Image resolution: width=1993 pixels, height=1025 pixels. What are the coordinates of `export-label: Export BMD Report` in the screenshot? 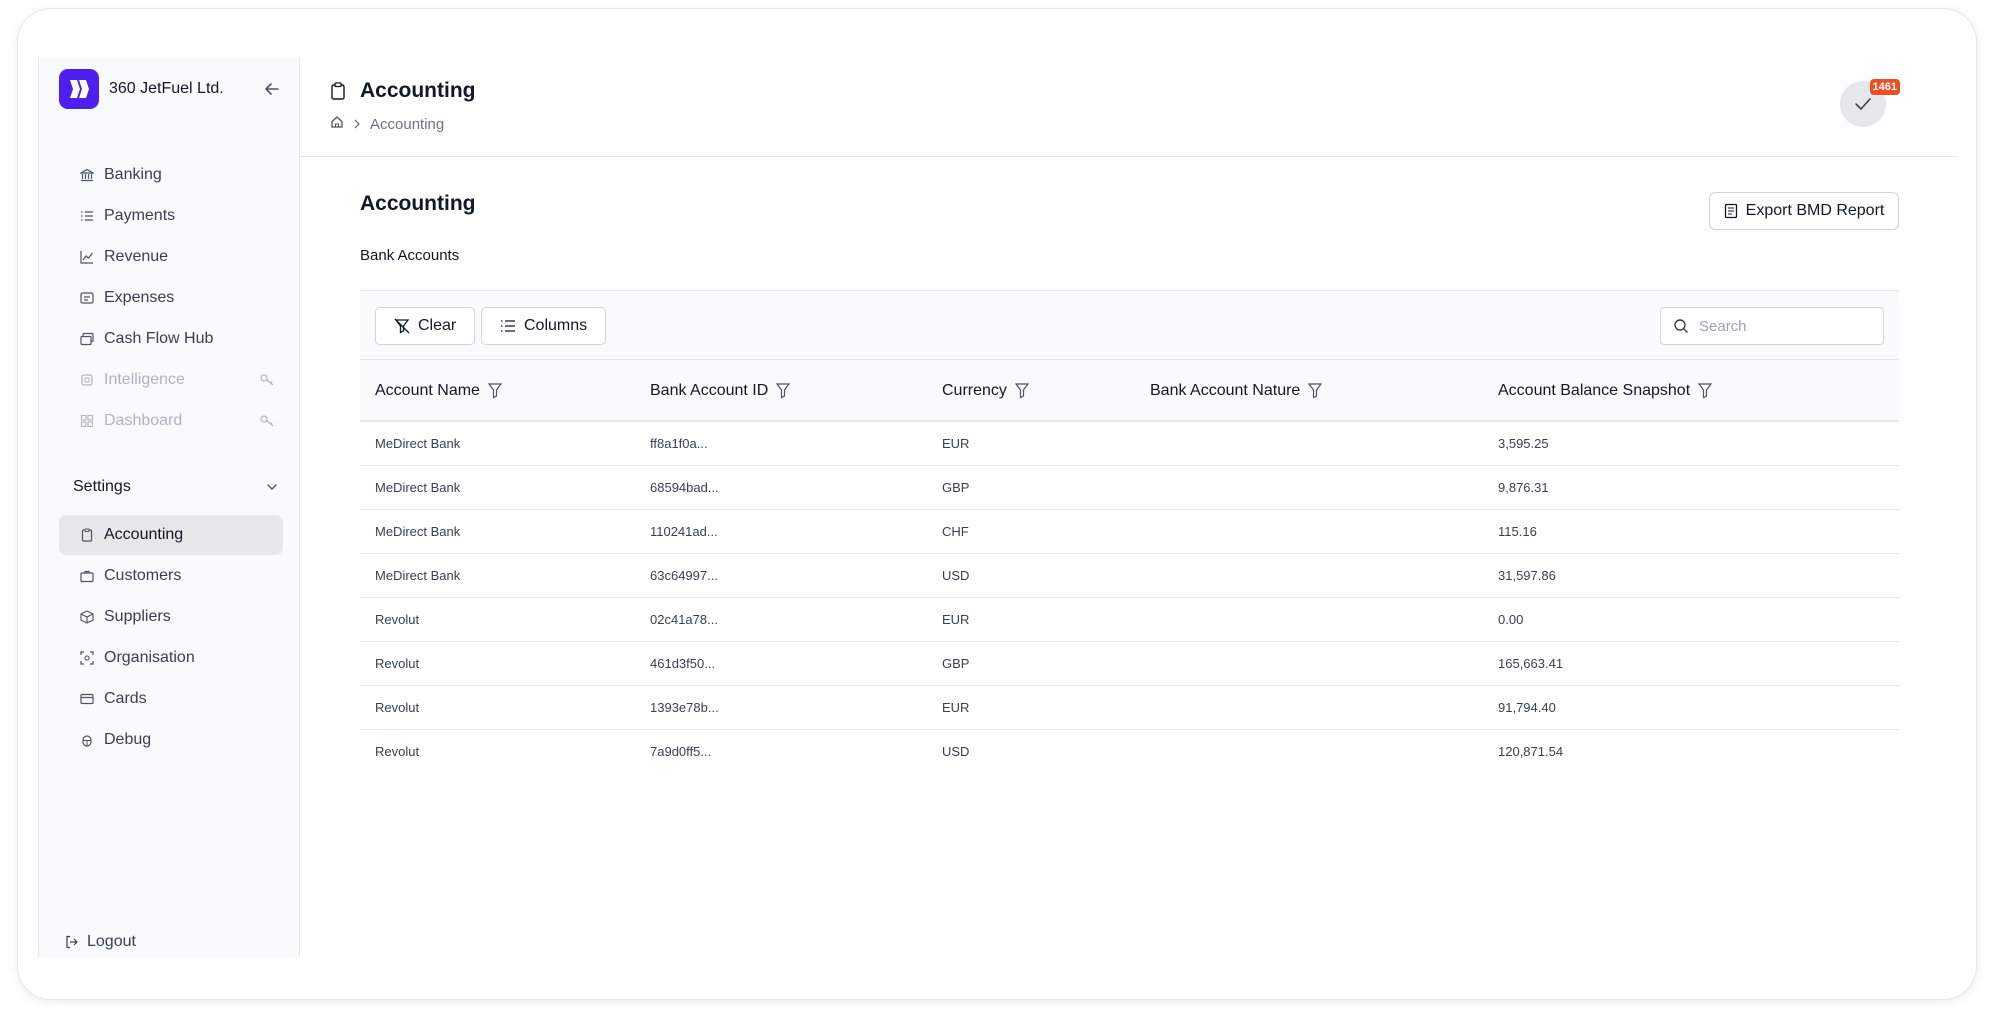 It's located at (1815, 210).